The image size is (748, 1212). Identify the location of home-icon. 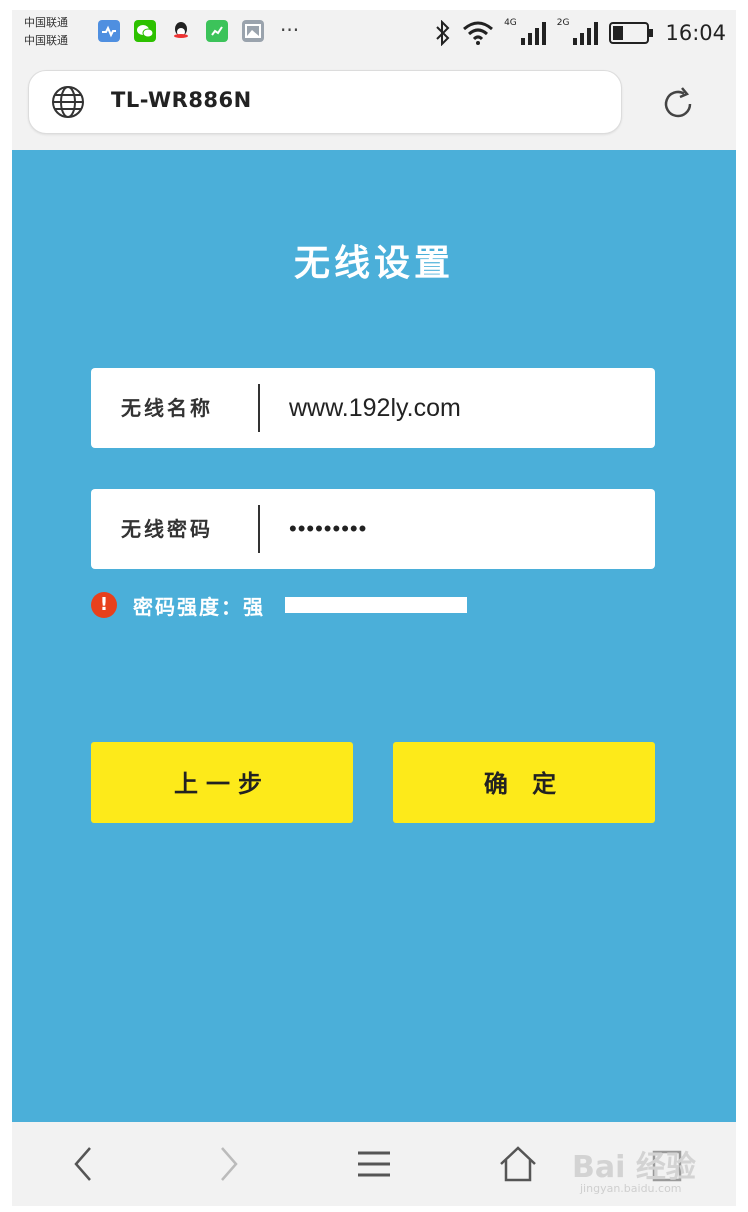
(518, 1164).